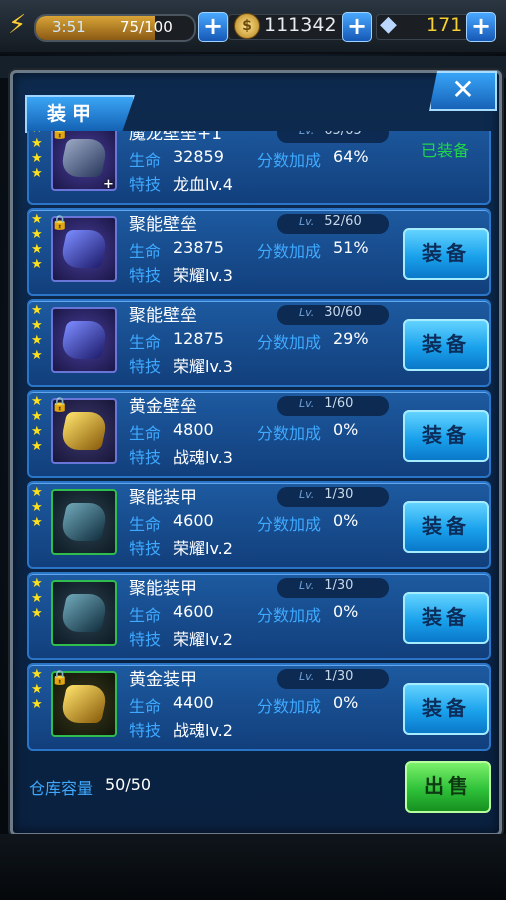 The image size is (506, 900). I want to click on lightning-icon: ⚡, so click(17, 25).